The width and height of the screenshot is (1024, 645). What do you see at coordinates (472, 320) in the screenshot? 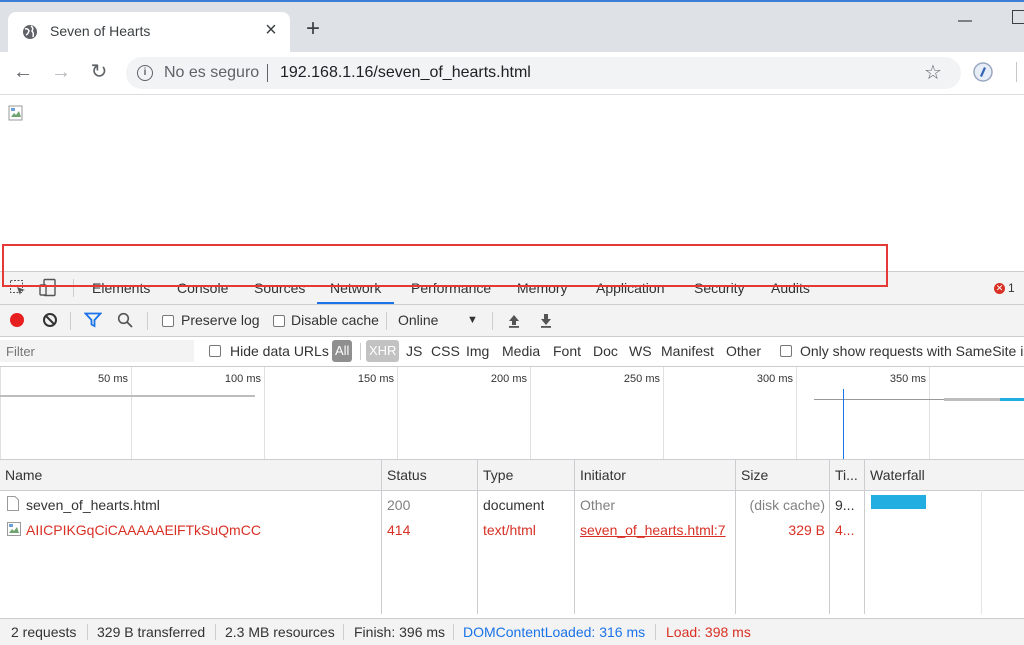
I see `chevron-down-icon: ▼` at bounding box center [472, 320].